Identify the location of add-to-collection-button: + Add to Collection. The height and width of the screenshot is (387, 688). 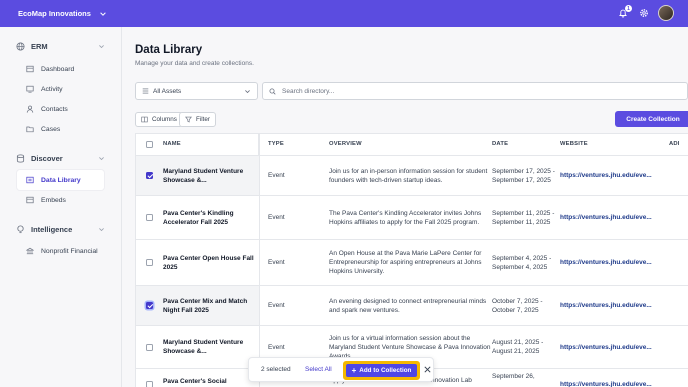
(381, 370).